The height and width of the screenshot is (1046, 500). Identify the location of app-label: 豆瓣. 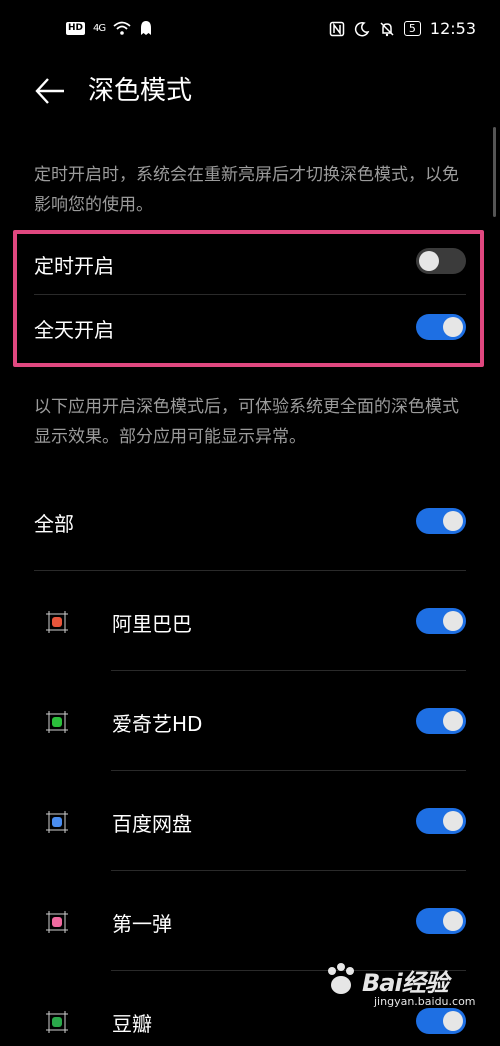
(132, 1024).